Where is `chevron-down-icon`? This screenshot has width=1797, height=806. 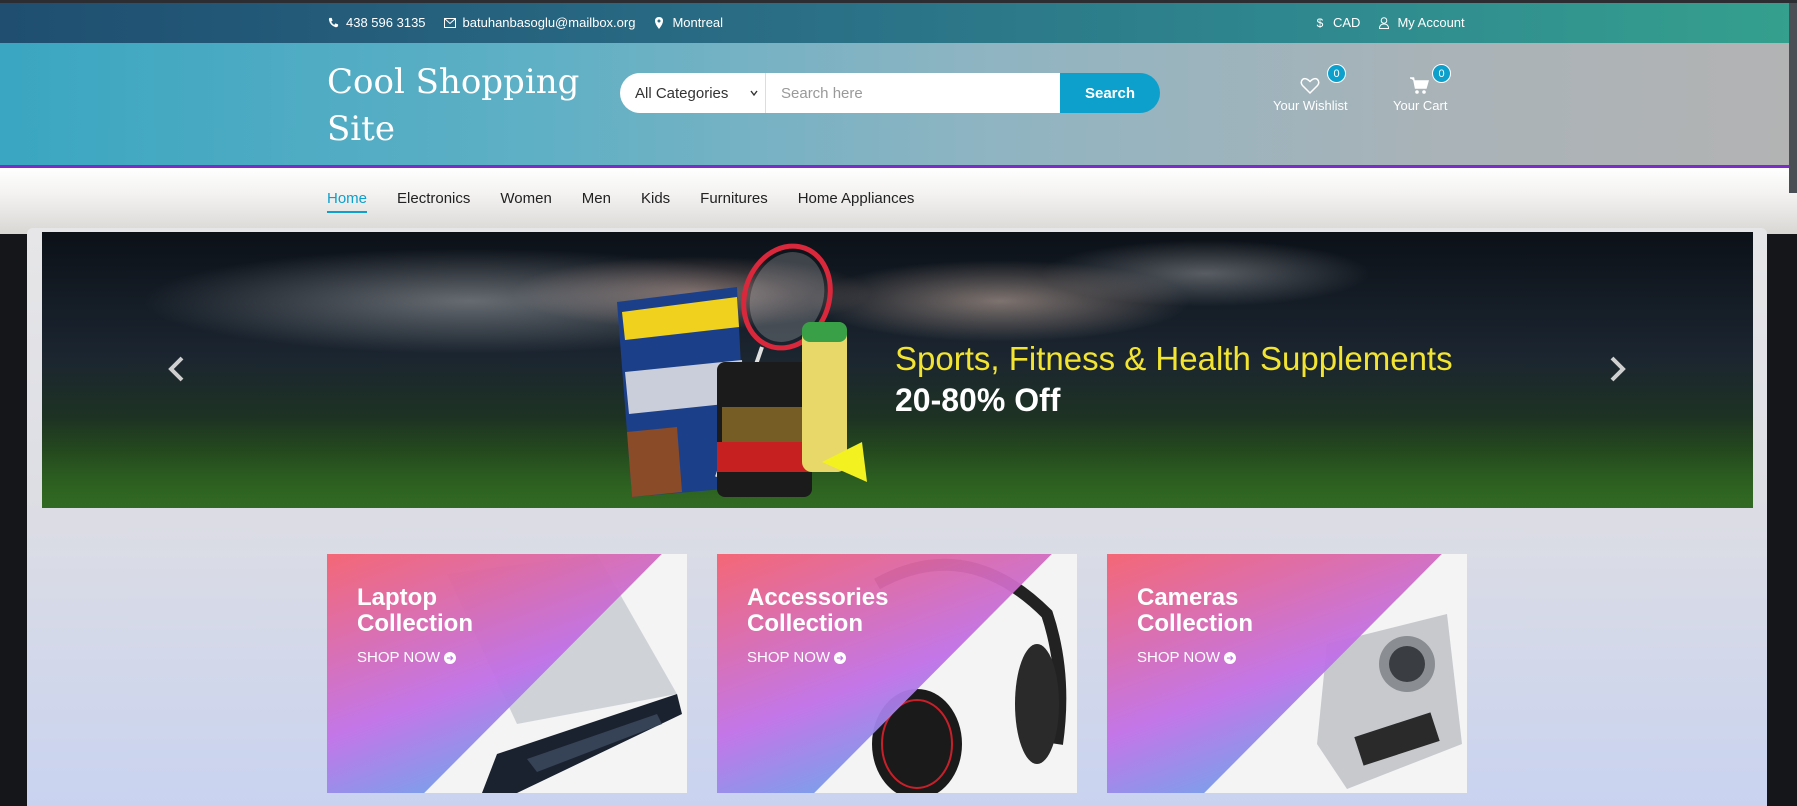 chevron-down-icon is located at coordinates (754, 93).